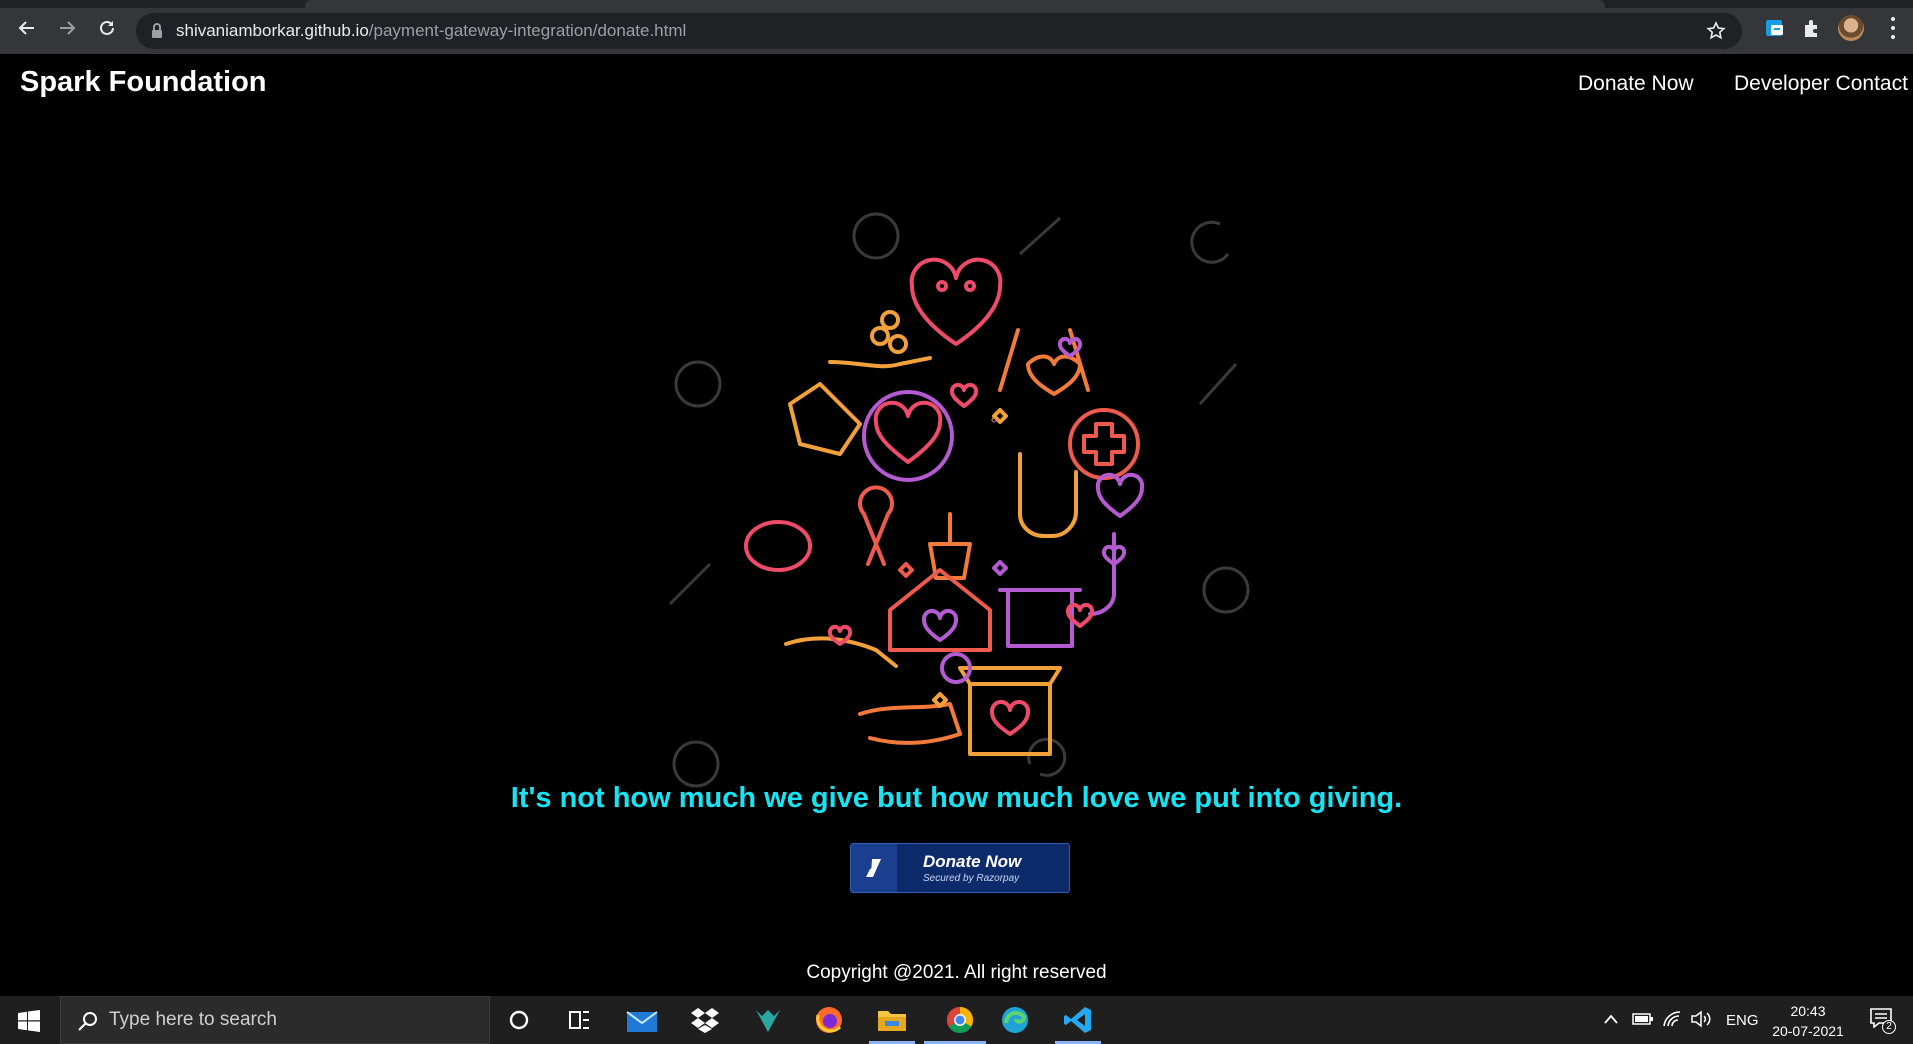 The width and height of the screenshot is (1913, 1044). What do you see at coordinates (1636, 84) in the screenshot?
I see `nav-donate-now: Donate Now` at bounding box center [1636, 84].